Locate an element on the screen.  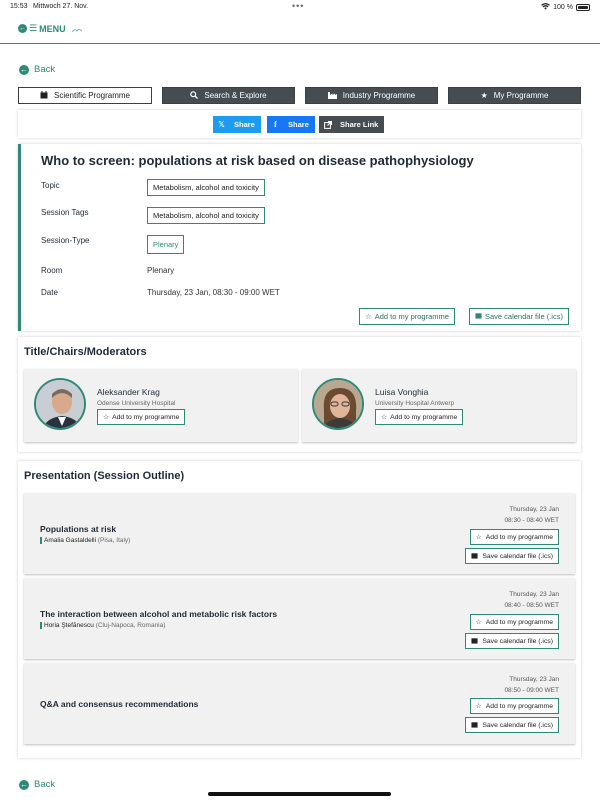
share-facebook-label: Share is located at coordinates (298, 124).